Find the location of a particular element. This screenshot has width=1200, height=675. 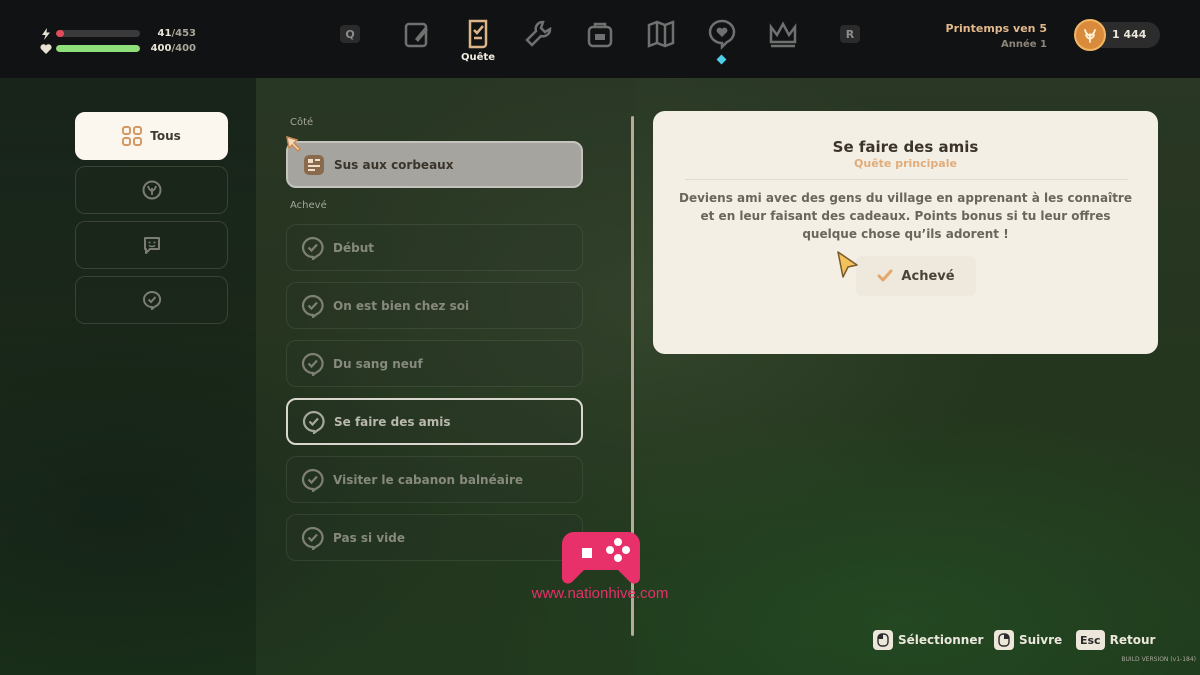

heart-icon is located at coordinates (46, 49).